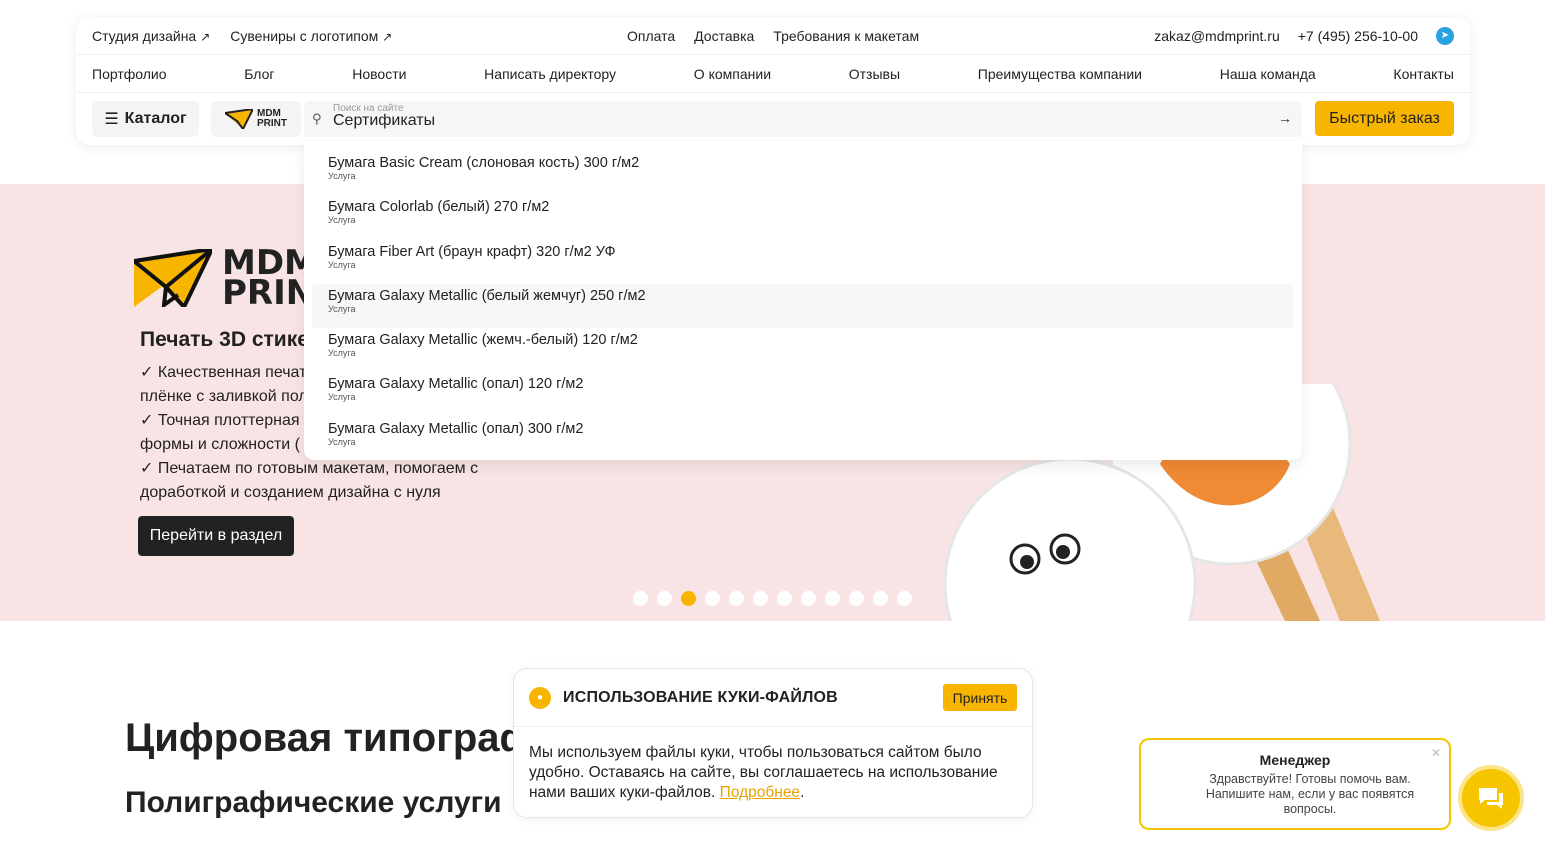  I want to click on chat-button, so click(1491, 798).